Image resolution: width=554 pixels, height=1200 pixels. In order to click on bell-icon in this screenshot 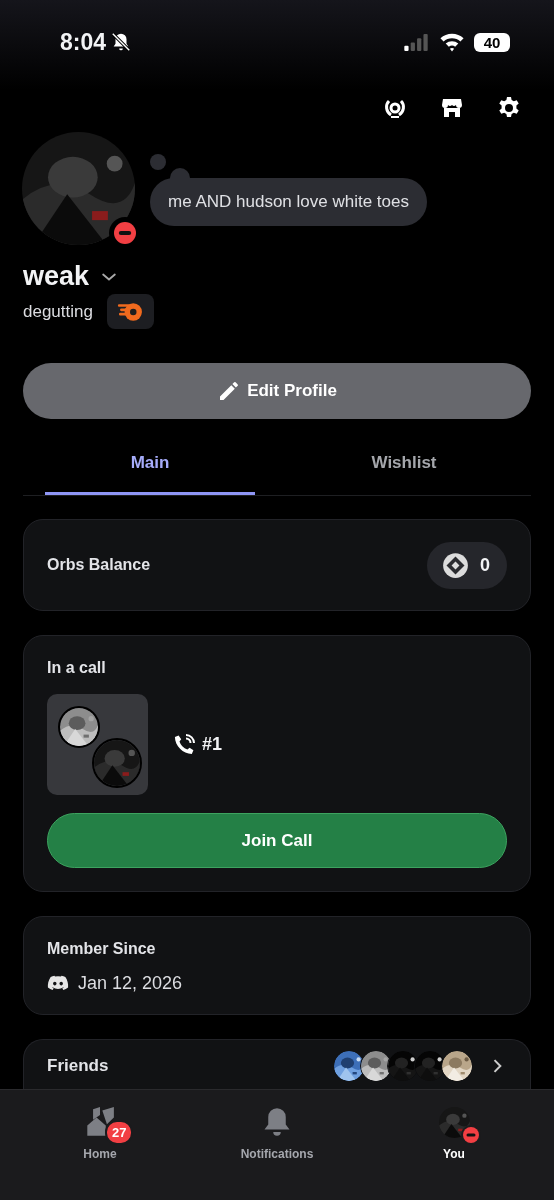, I will do `click(277, 1122)`.